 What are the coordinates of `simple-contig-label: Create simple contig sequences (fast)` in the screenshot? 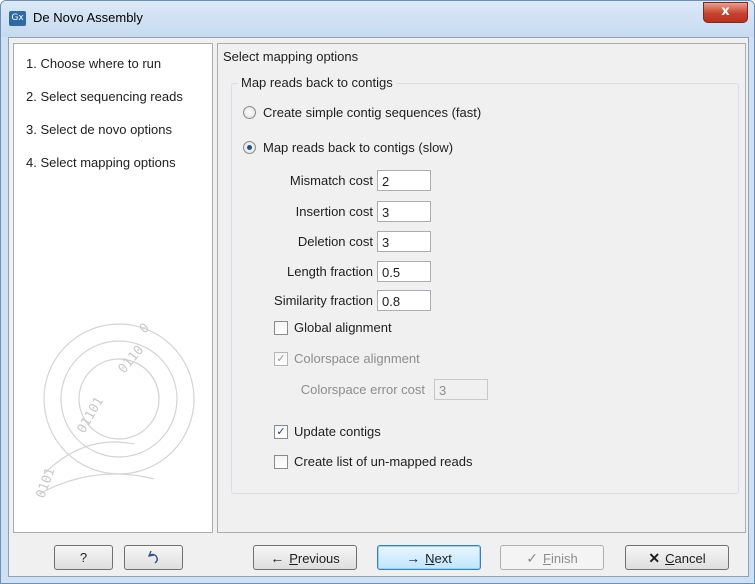 It's located at (372, 112).